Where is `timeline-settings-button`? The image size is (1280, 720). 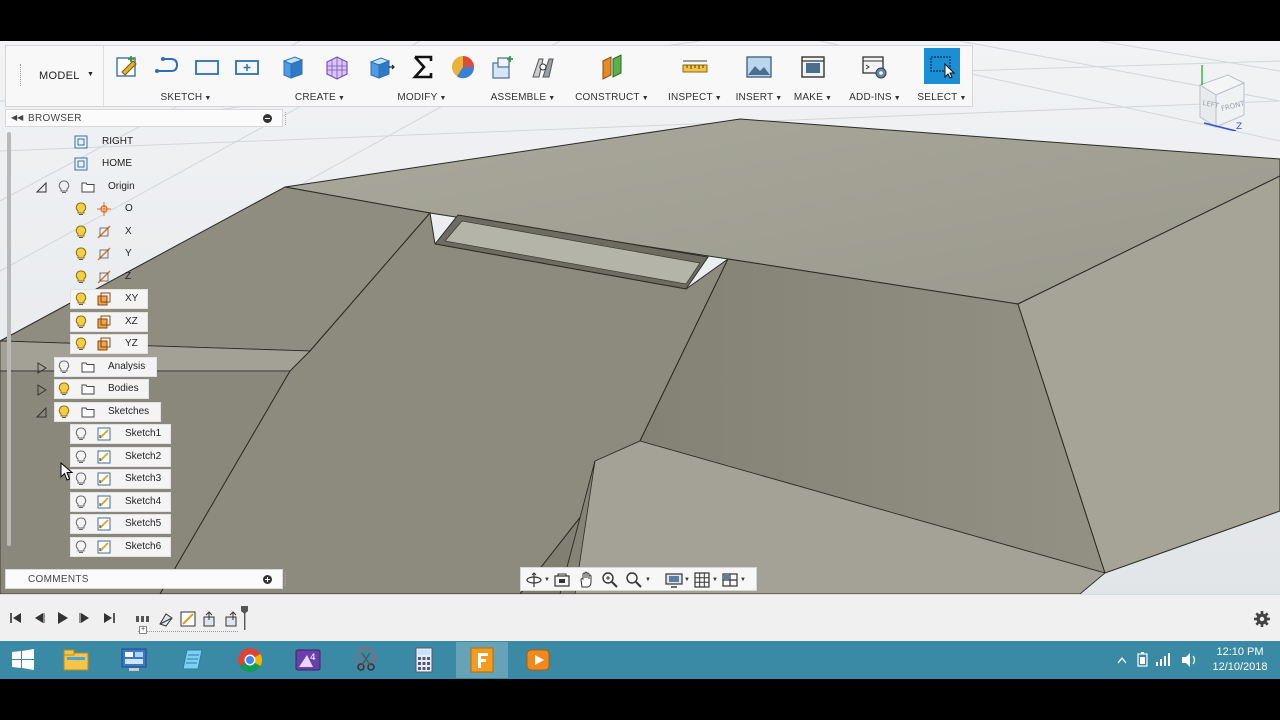
timeline-settings-button is located at coordinates (1262, 619).